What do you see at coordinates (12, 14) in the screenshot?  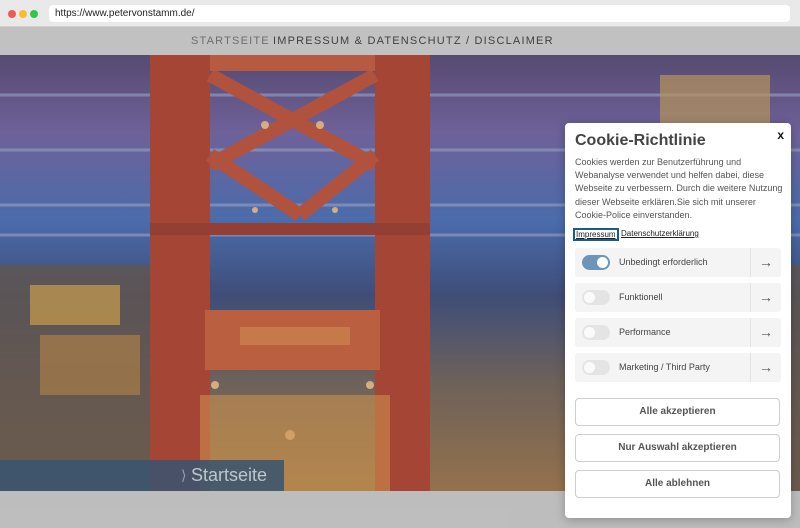 I see `window-close-icon` at bounding box center [12, 14].